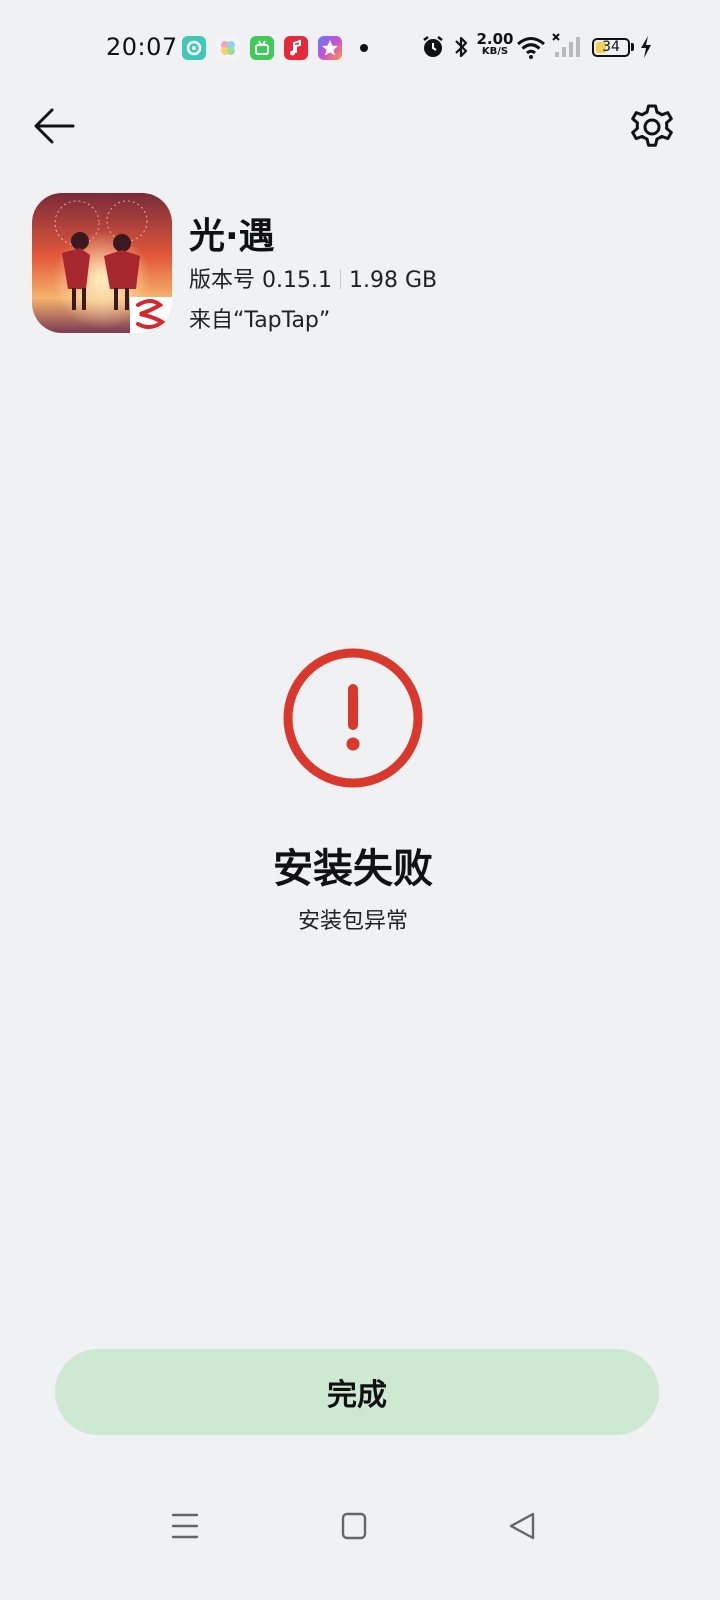 This screenshot has width=720, height=1600. I want to click on back-triangle-icon, so click(522, 1526).